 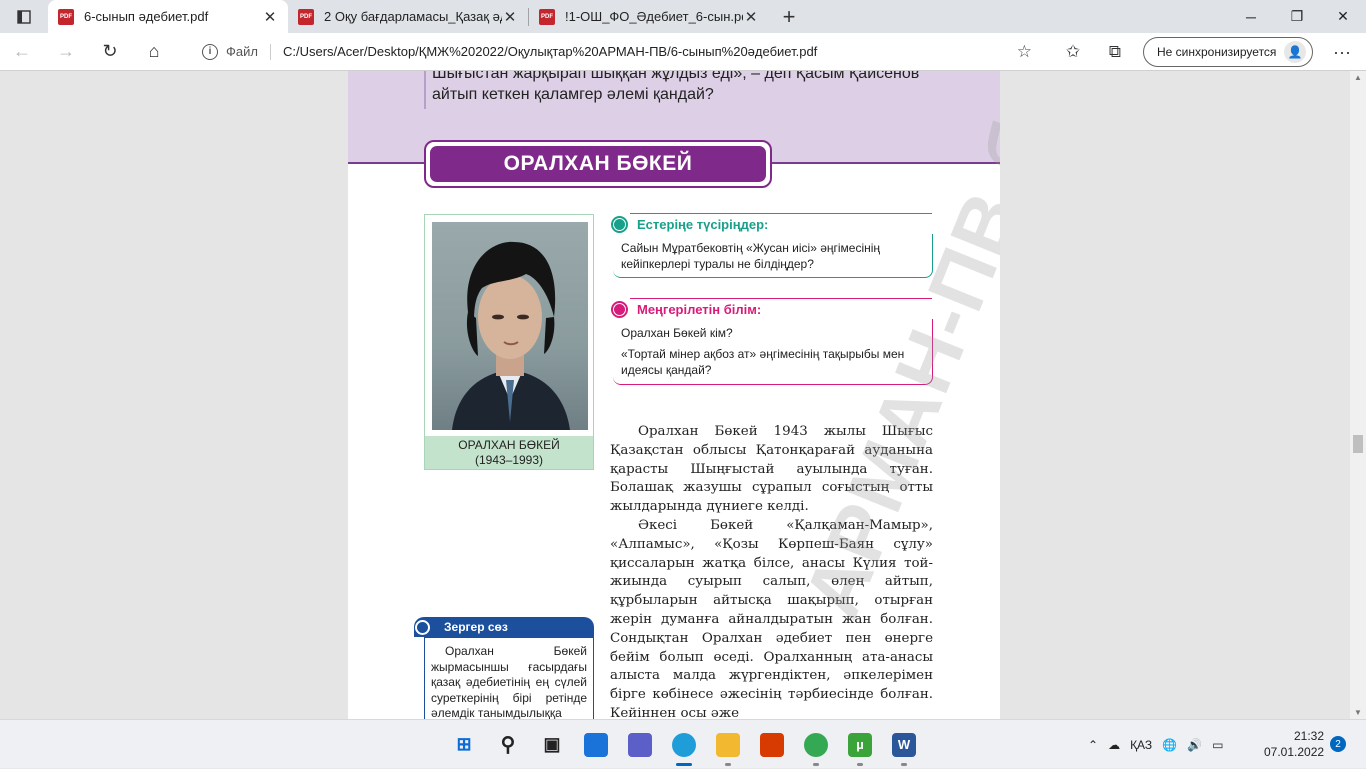 What do you see at coordinates (1073, 52) in the screenshot?
I see `favorites-icon: ✩` at bounding box center [1073, 52].